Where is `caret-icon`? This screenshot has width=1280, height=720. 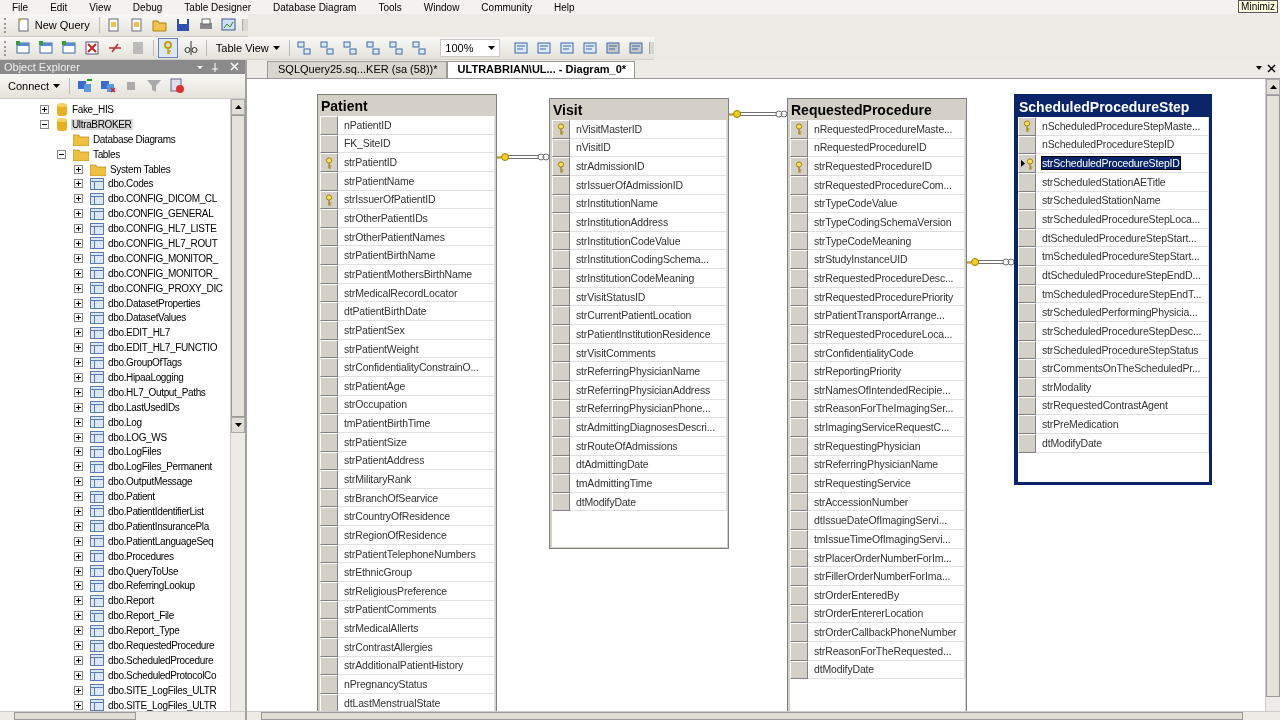
caret-icon is located at coordinates (491, 48).